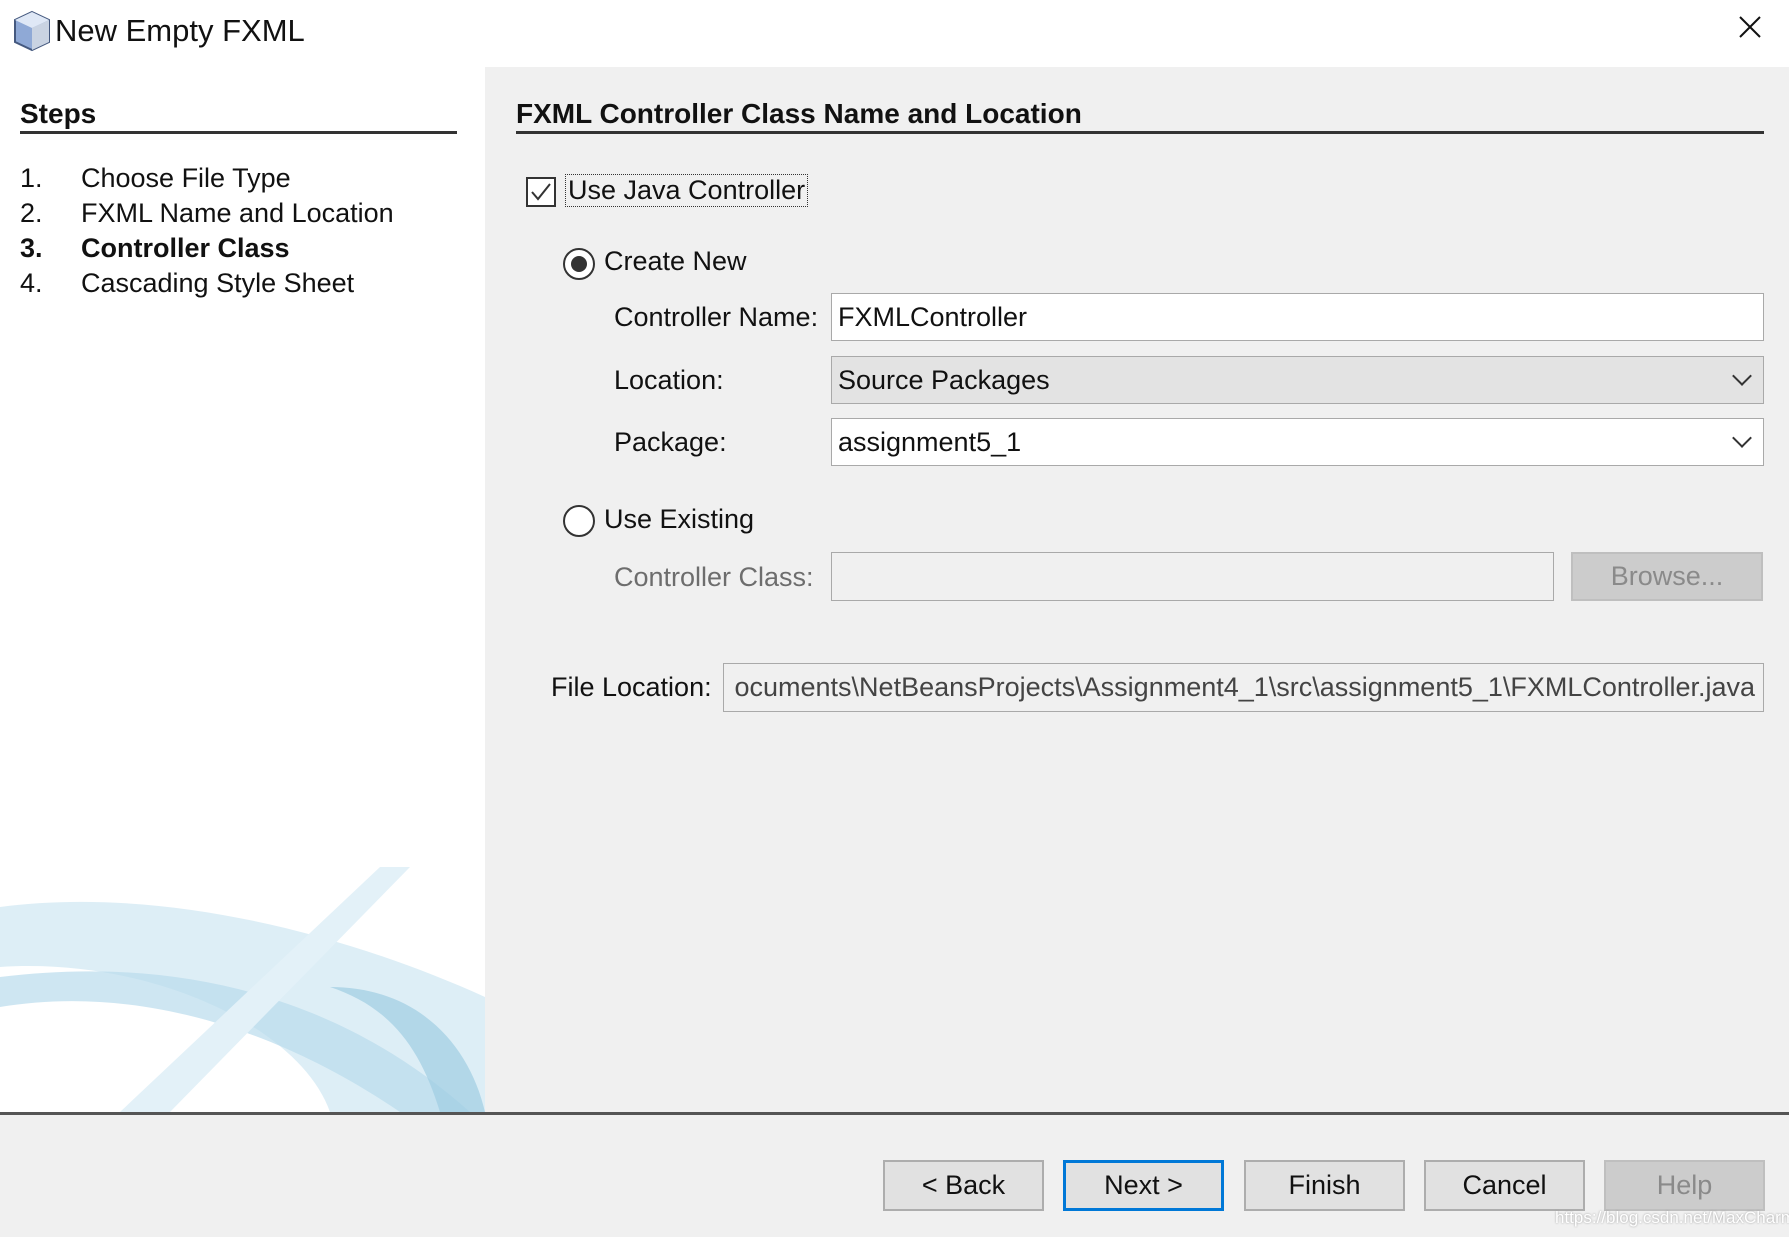  I want to click on location-value: Source Packages, so click(944, 379).